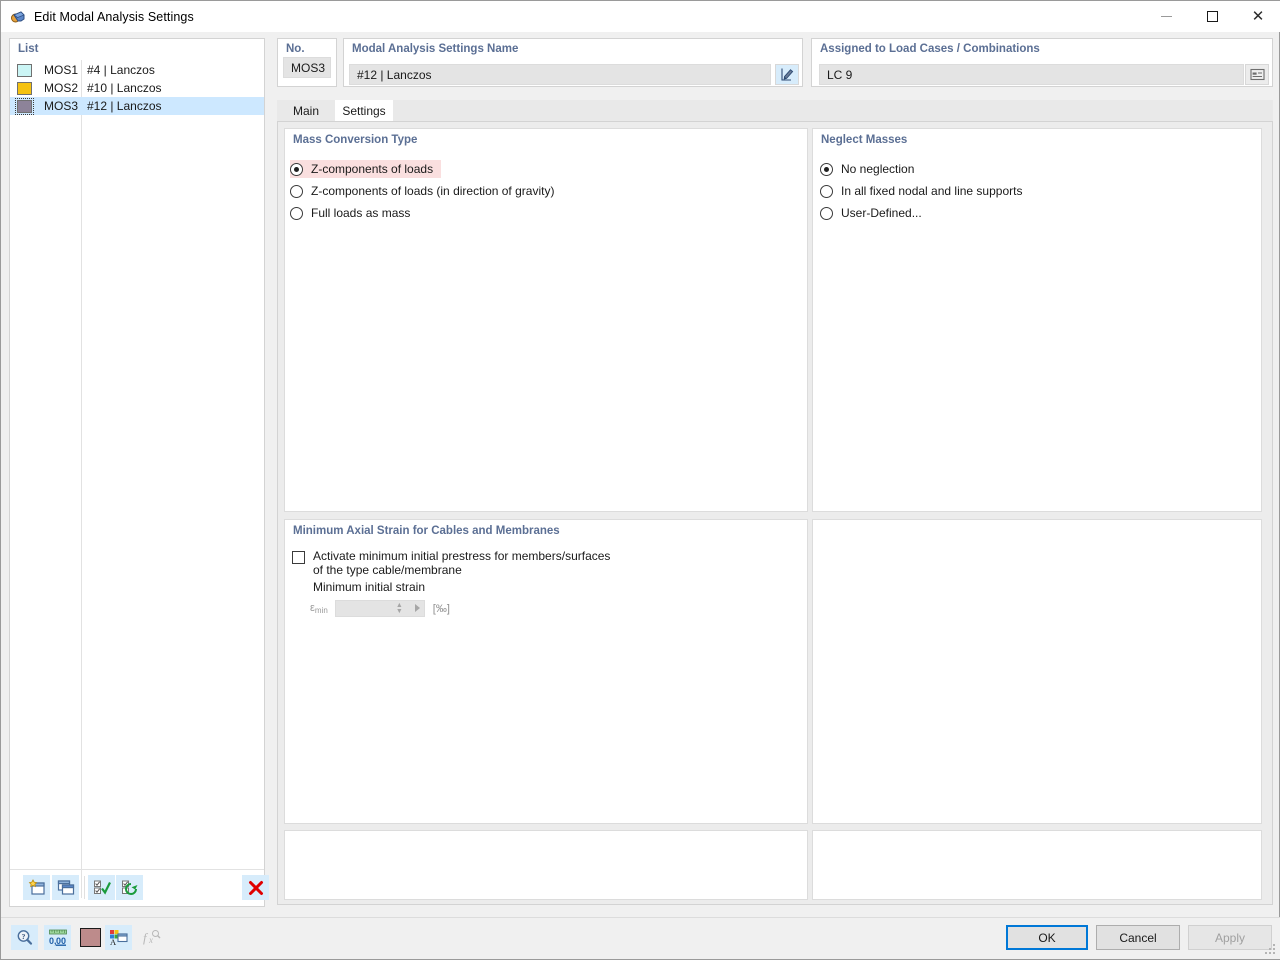 This screenshot has width=1280, height=960. I want to click on assigned-input: LC 9, so click(1031, 74).